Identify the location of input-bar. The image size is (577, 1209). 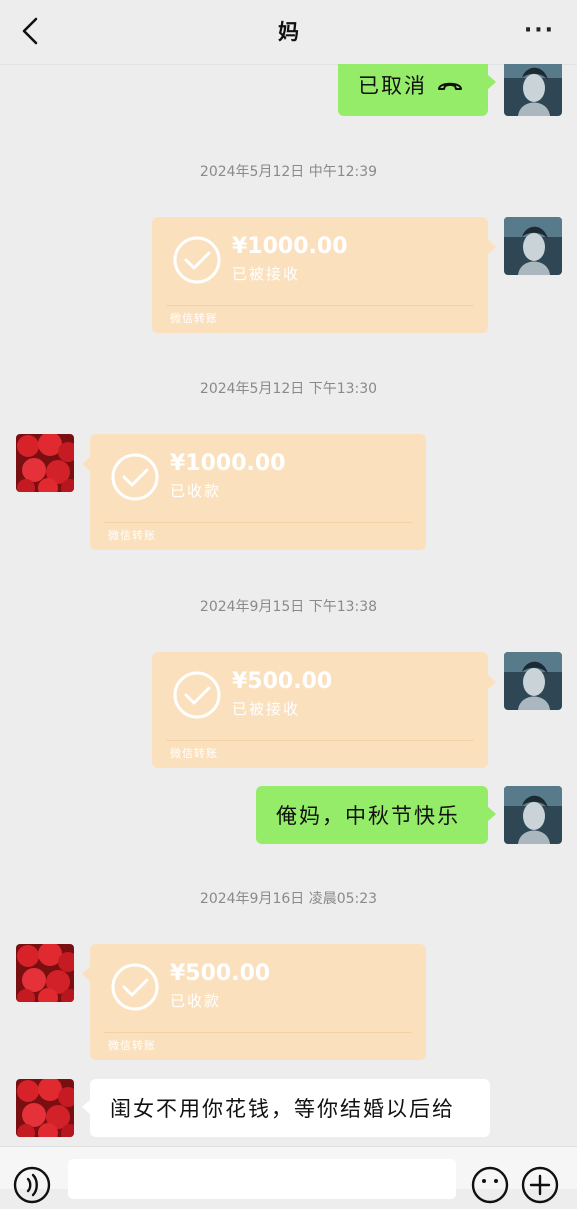
(288, 1175).